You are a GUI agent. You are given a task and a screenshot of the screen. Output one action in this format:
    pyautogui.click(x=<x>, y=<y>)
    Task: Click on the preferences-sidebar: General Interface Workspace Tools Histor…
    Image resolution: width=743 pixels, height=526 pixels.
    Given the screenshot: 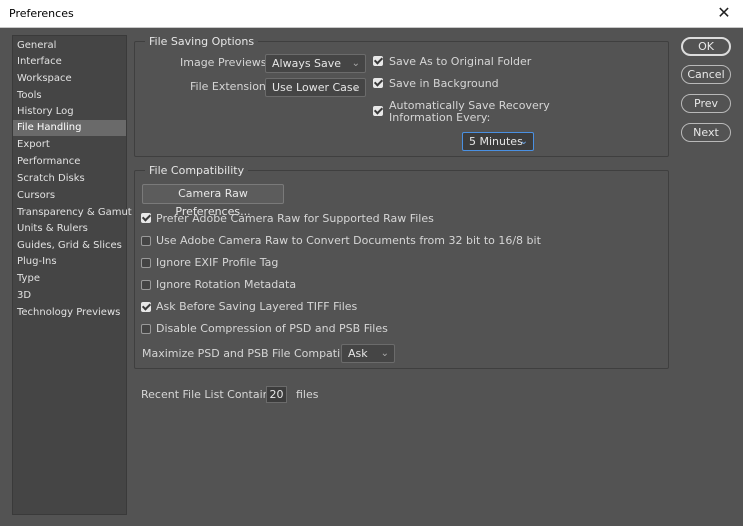 What is the action you would take?
    pyautogui.click(x=72, y=275)
    